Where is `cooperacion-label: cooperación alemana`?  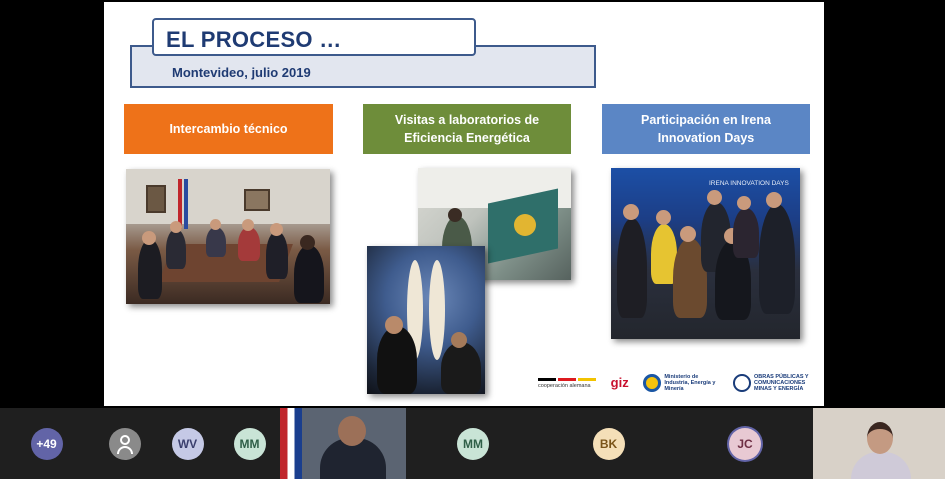
cooperacion-label: cooperación alemana is located at coordinates (564, 385).